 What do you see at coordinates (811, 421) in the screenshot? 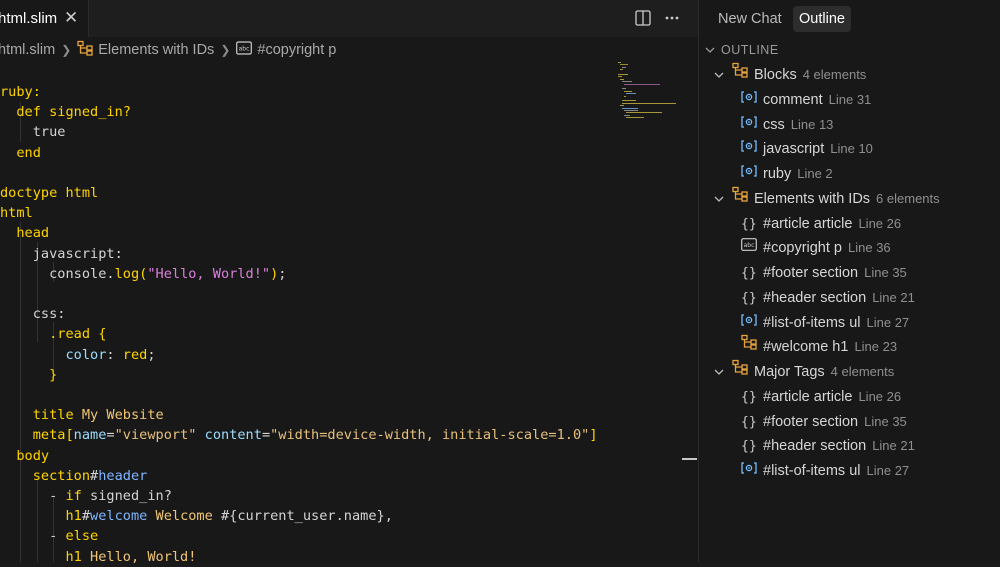
I see `item-name: #footer section` at bounding box center [811, 421].